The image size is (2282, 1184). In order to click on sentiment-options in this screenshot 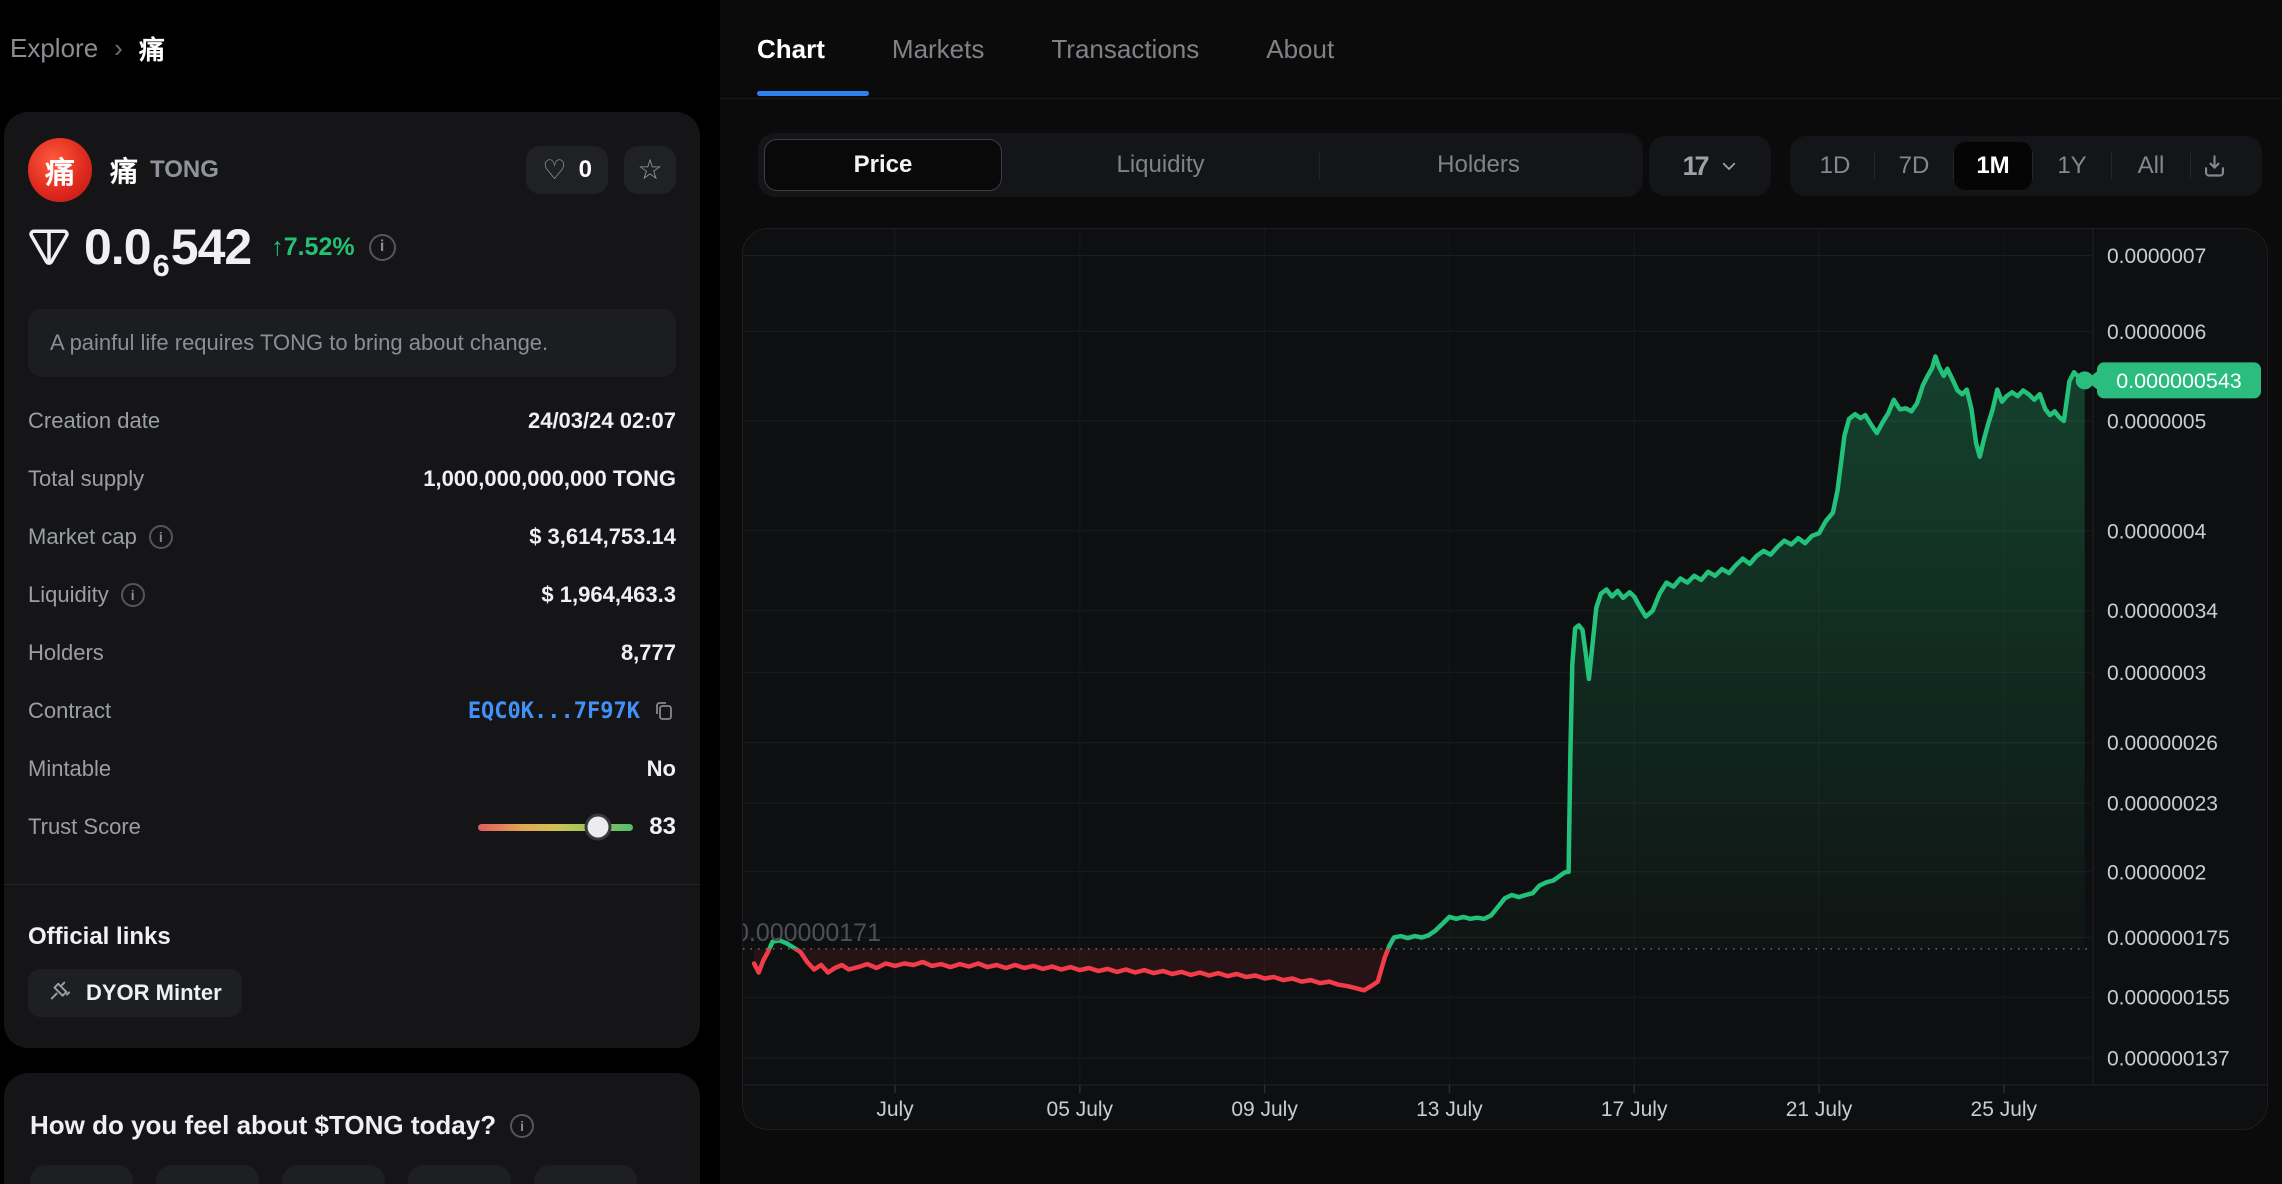, I will do `click(352, 1174)`.